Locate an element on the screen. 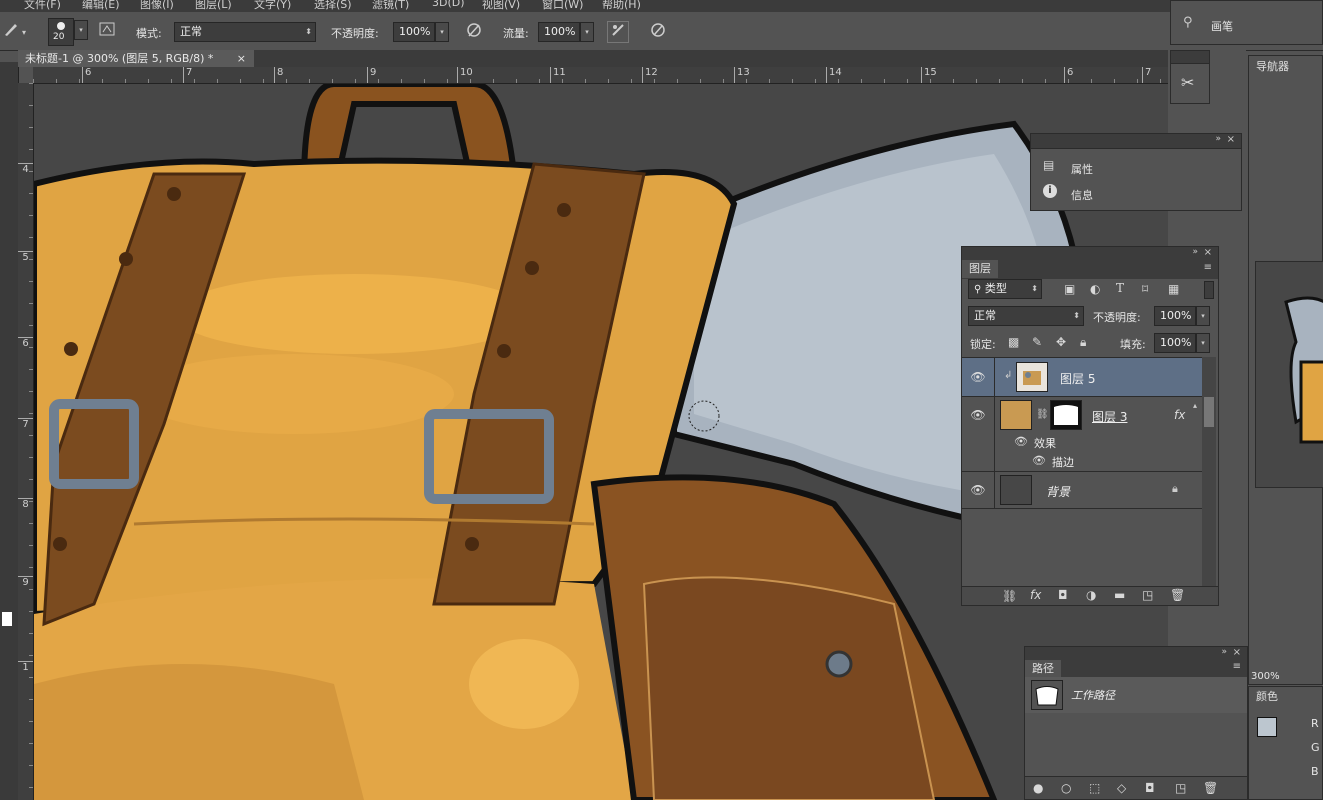 The image size is (1323, 800). flow-dropdown: ▾ is located at coordinates (587, 32).